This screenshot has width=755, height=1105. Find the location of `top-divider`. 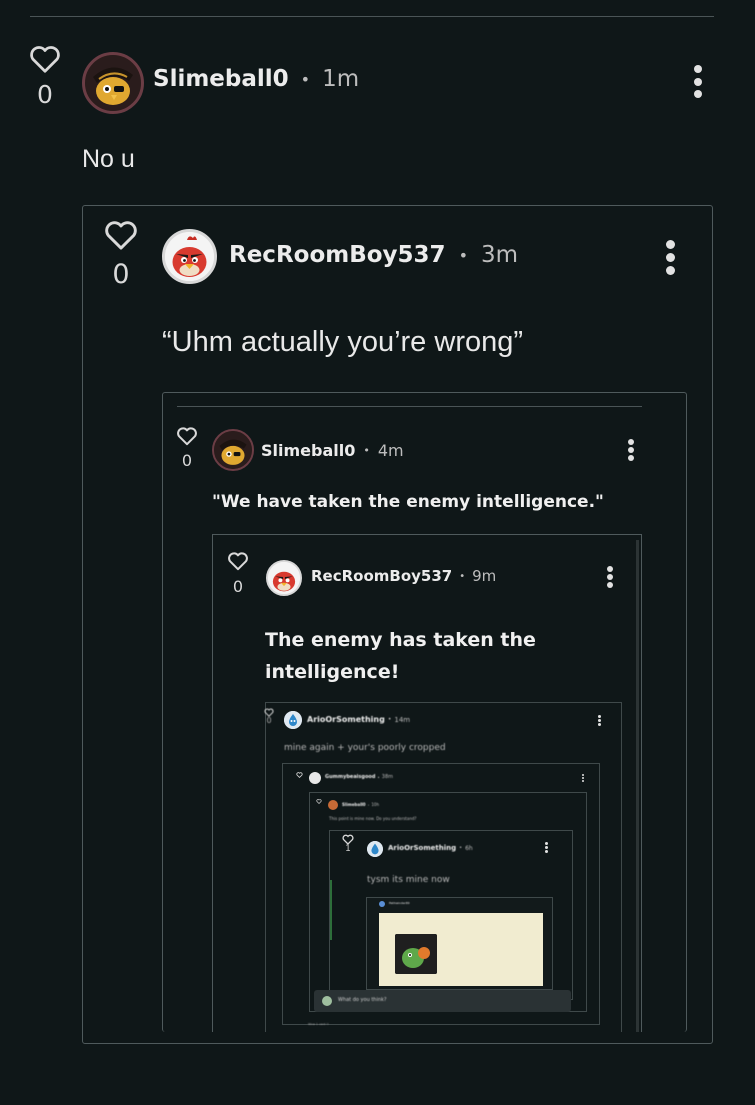

top-divider is located at coordinates (372, 16).